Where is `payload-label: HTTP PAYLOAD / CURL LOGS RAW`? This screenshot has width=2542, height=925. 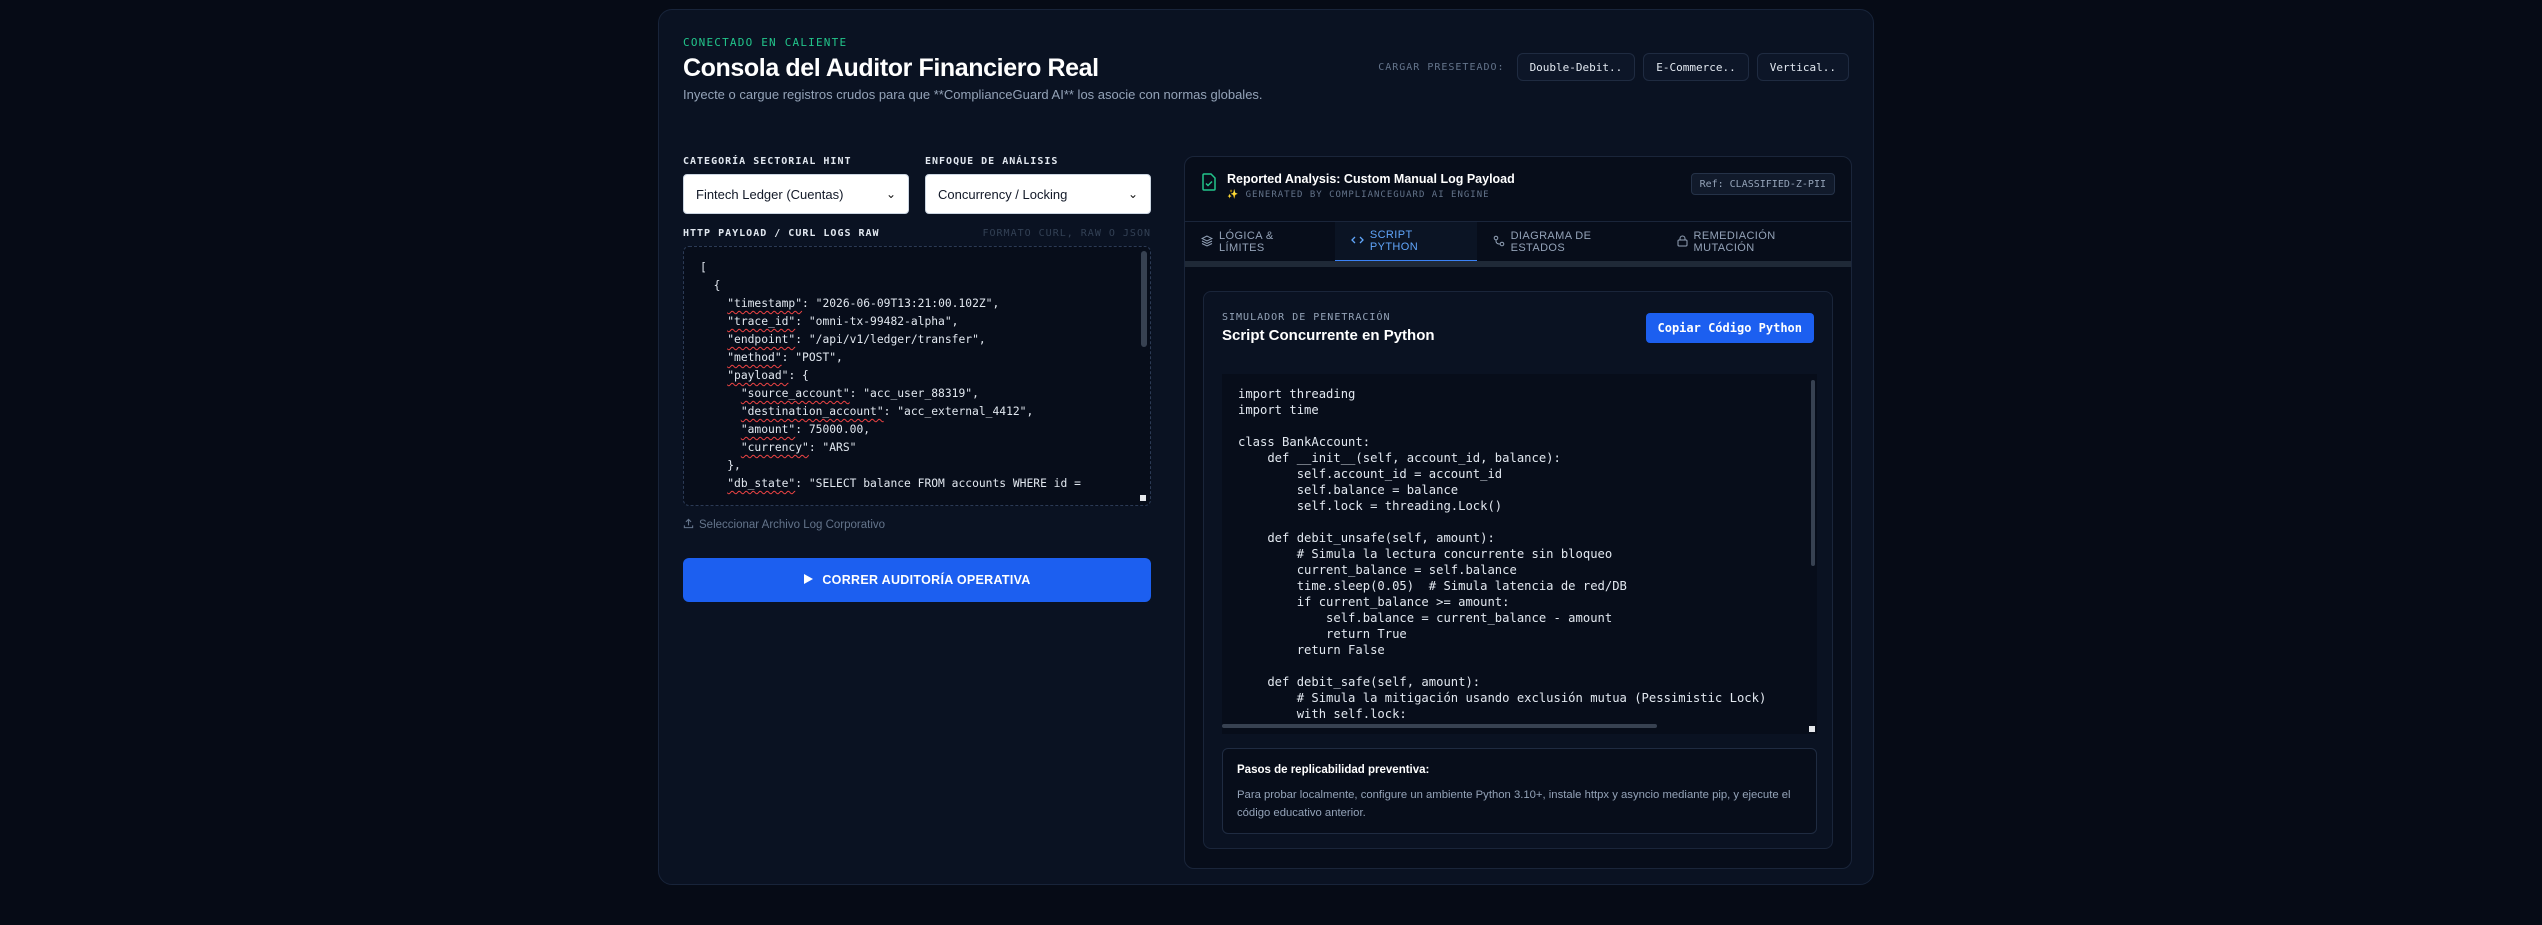 payload-label: HTTP PAYLOAD / CURL LOGS RAW is located at coordinates (781, 233).